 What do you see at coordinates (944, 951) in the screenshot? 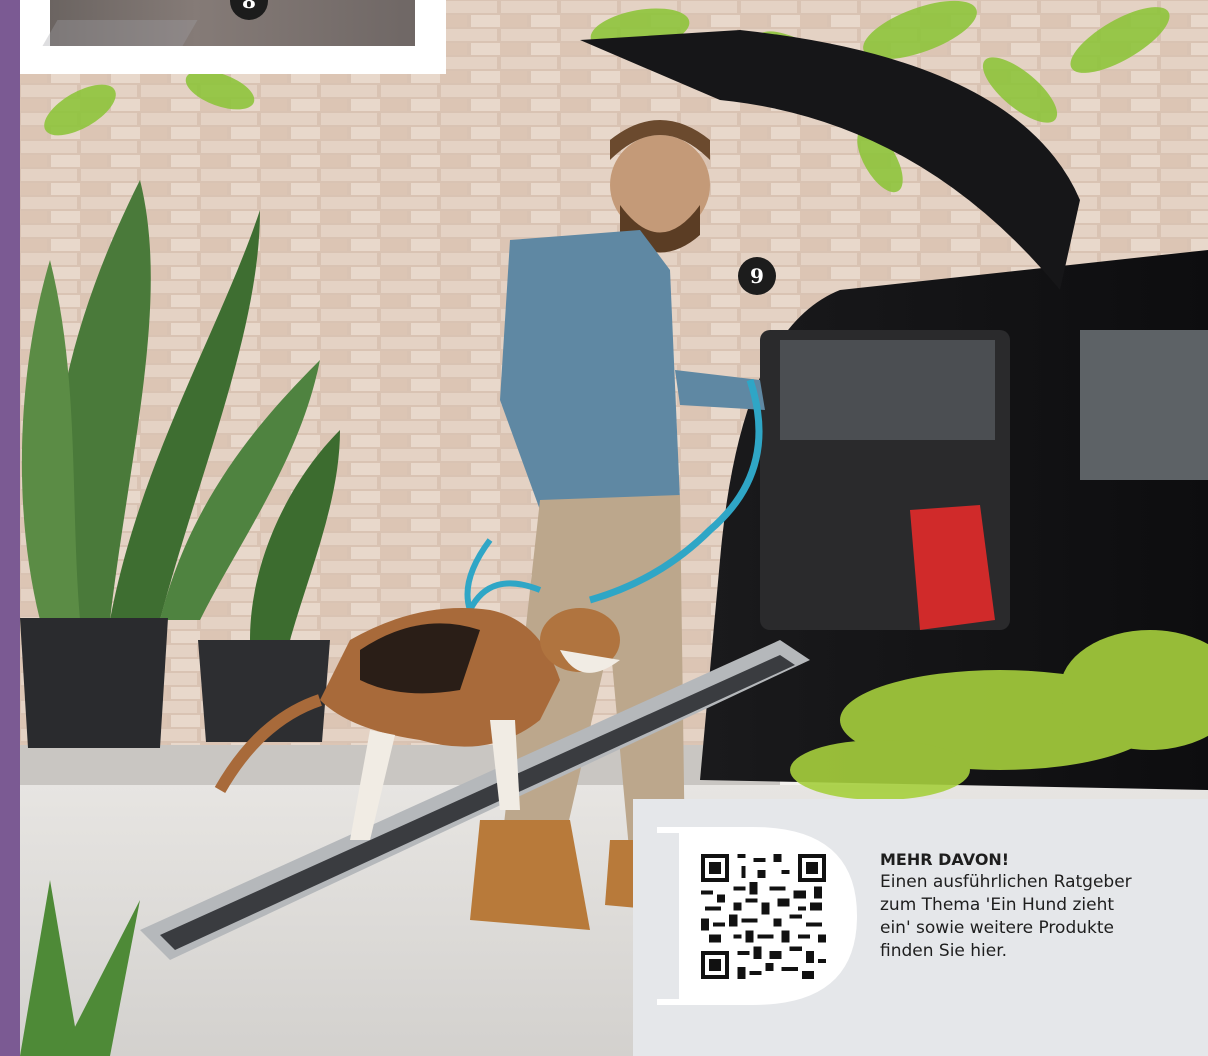
I see `info-line: finden Sie hier.` at bounding box center [944, 951].